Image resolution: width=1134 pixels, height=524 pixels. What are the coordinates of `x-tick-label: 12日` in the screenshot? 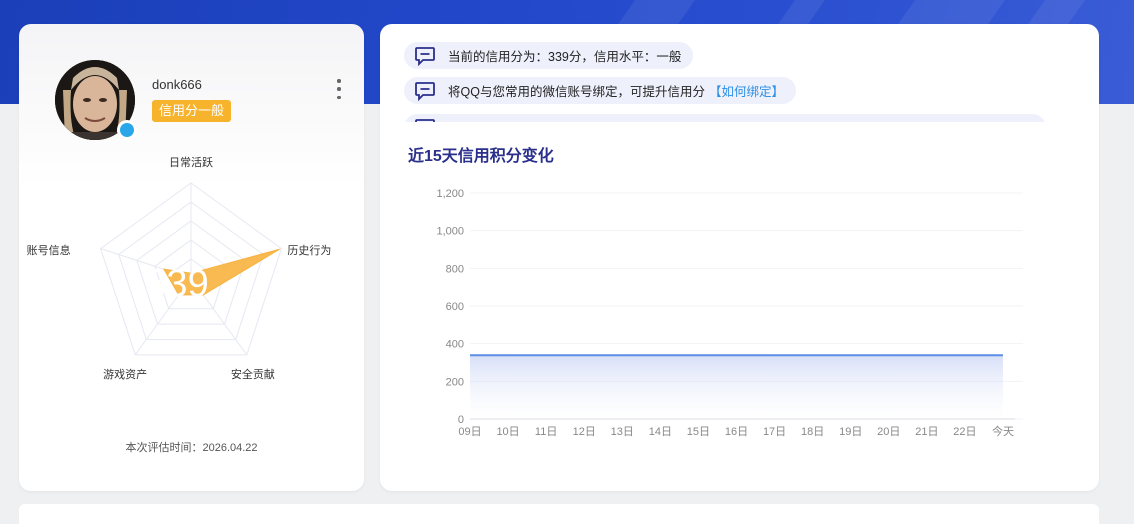 It's located at (584, 432).